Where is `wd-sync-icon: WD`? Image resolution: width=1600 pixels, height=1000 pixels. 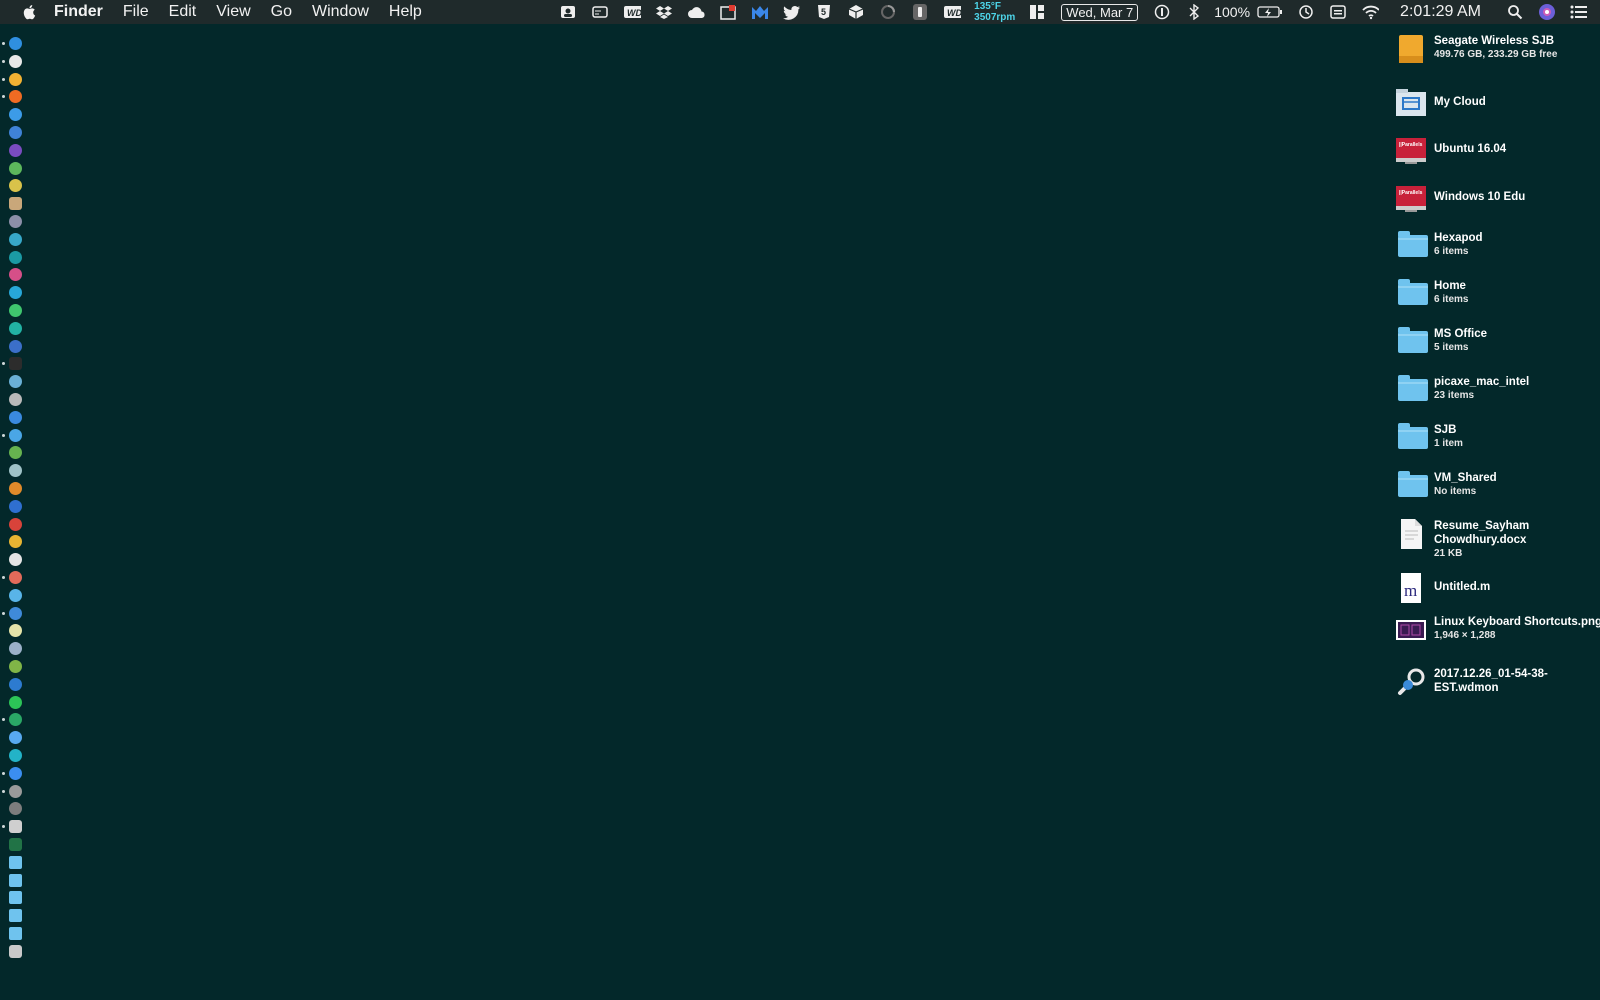
wd-sync-icon: WD is located at coordinates (952, 12).